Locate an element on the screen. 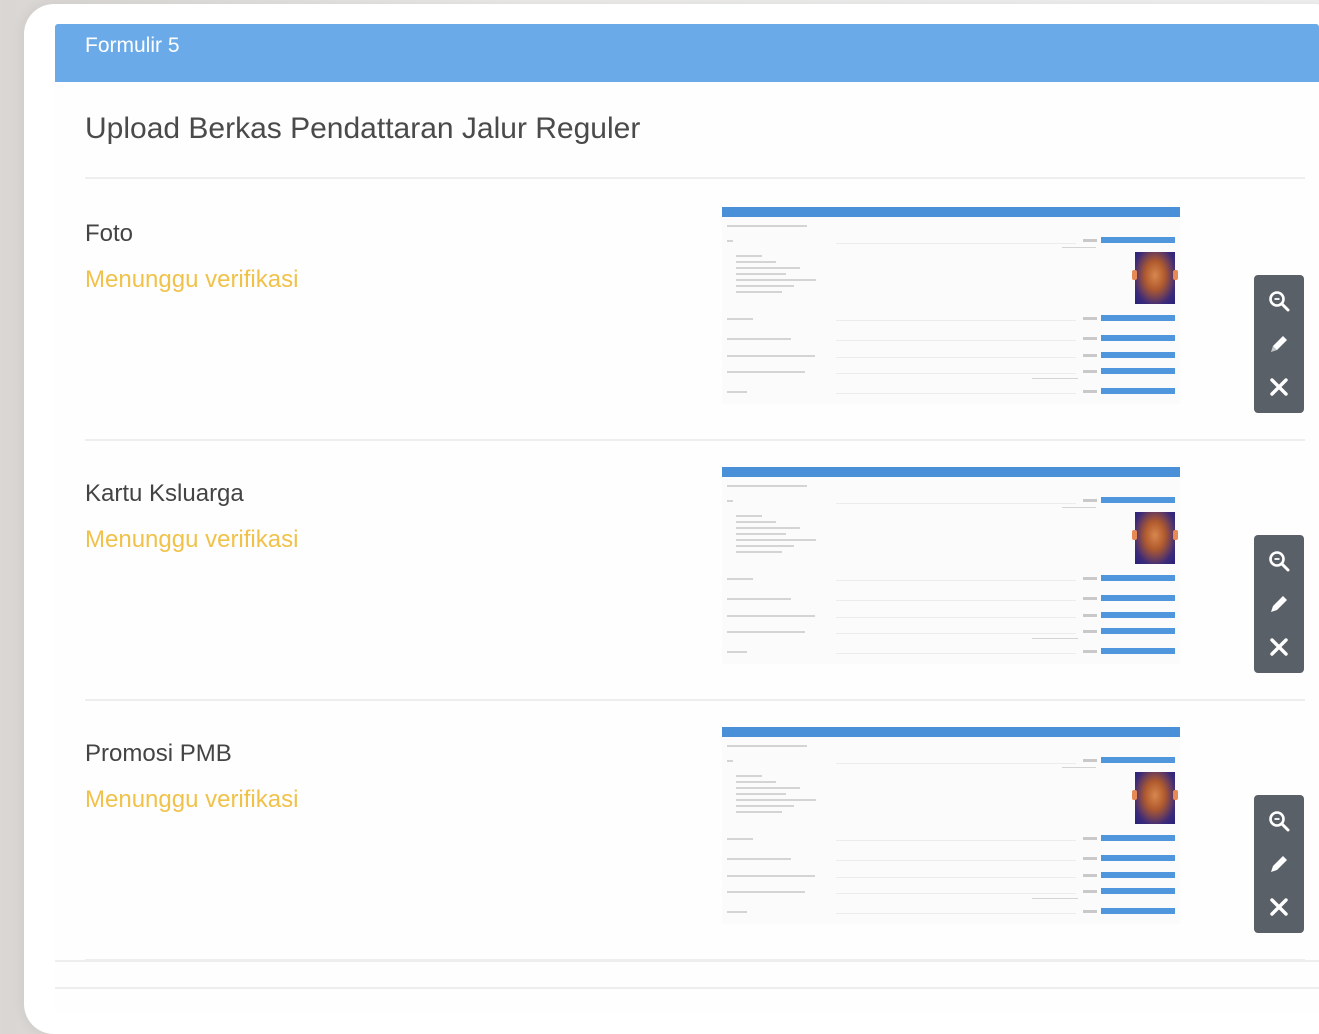  panel-header: Formulir 5 is located at coordinates (687, 53).